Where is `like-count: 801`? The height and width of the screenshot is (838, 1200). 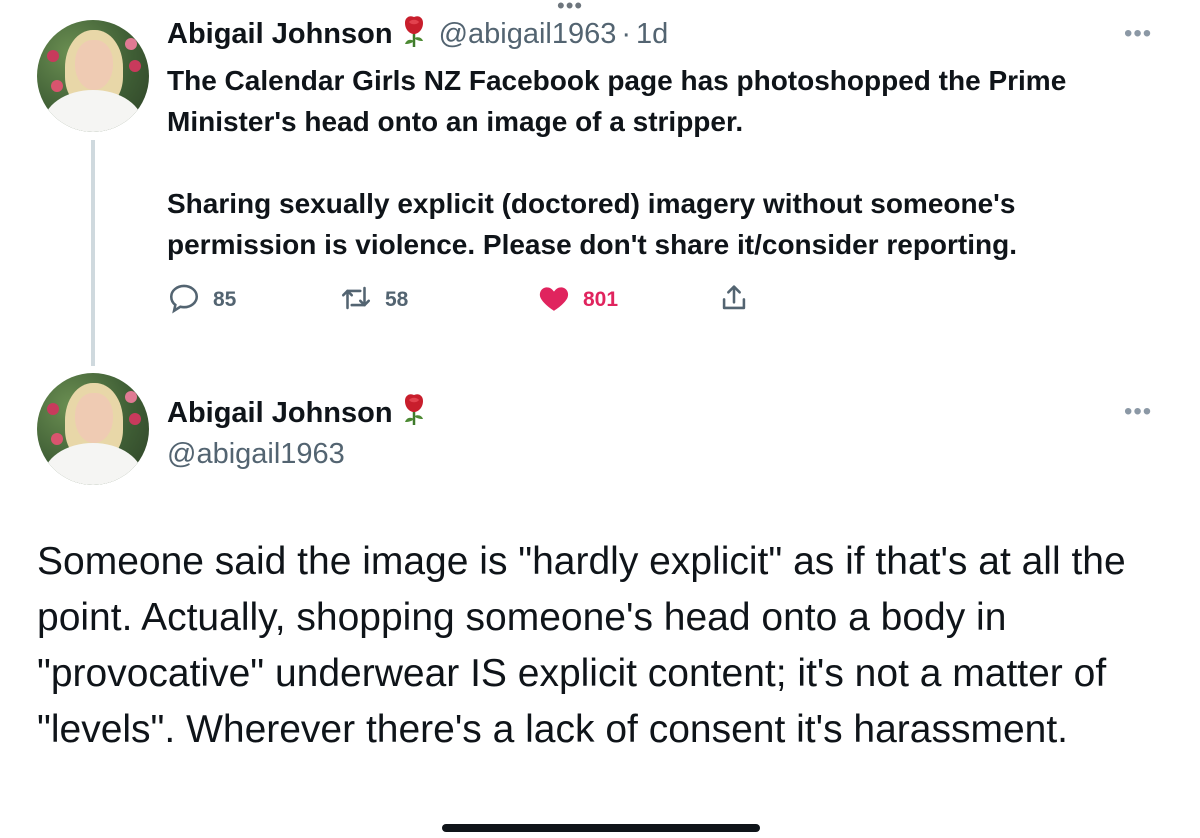 like-count: 801 is located at coordinates (601, 299).